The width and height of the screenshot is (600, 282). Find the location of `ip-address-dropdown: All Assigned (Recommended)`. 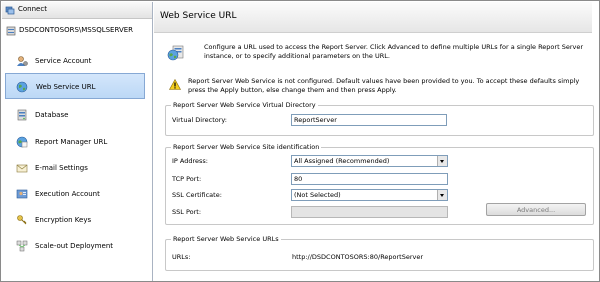

ip-address-dropdown: All Assigned (Recommended) is located at coordinates (369, 161).